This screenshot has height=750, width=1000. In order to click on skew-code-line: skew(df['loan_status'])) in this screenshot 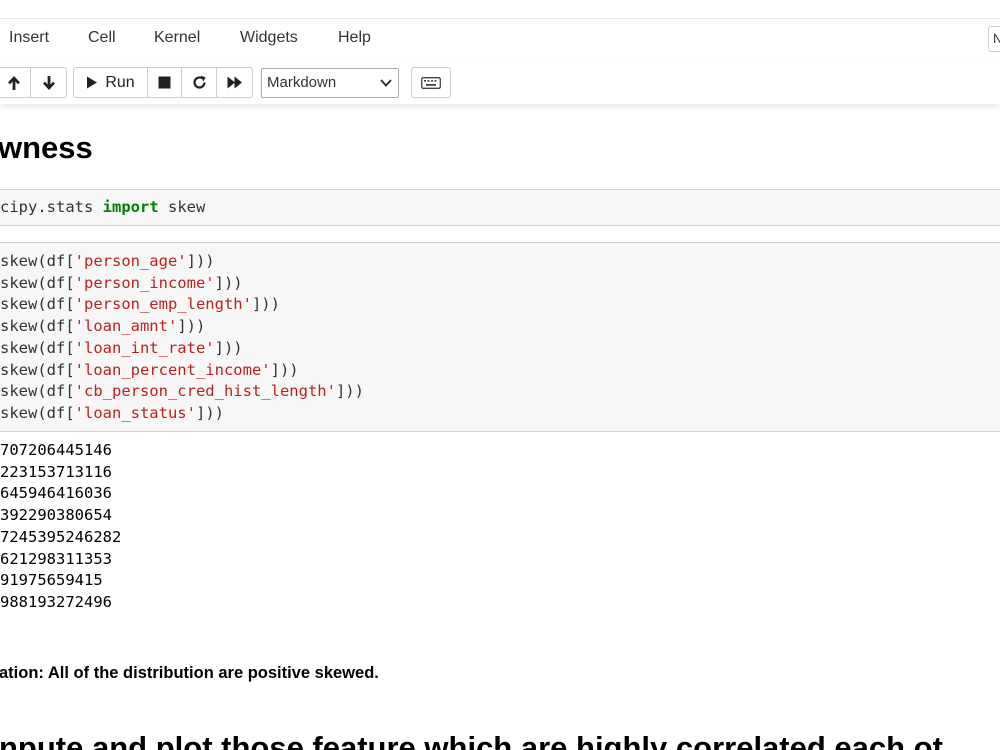, I will do `click(112, 412)`.